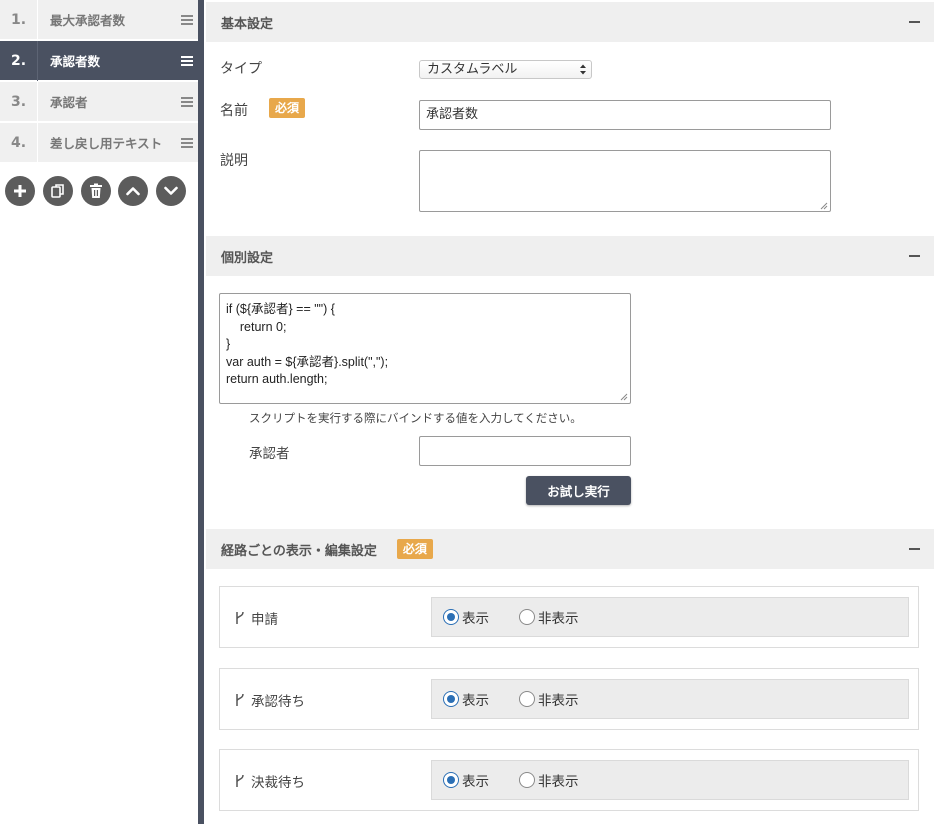  Describe the element at coordinates (570, 22) in the screenshot. I see `basic-settings-header: 基本設定` at that location.